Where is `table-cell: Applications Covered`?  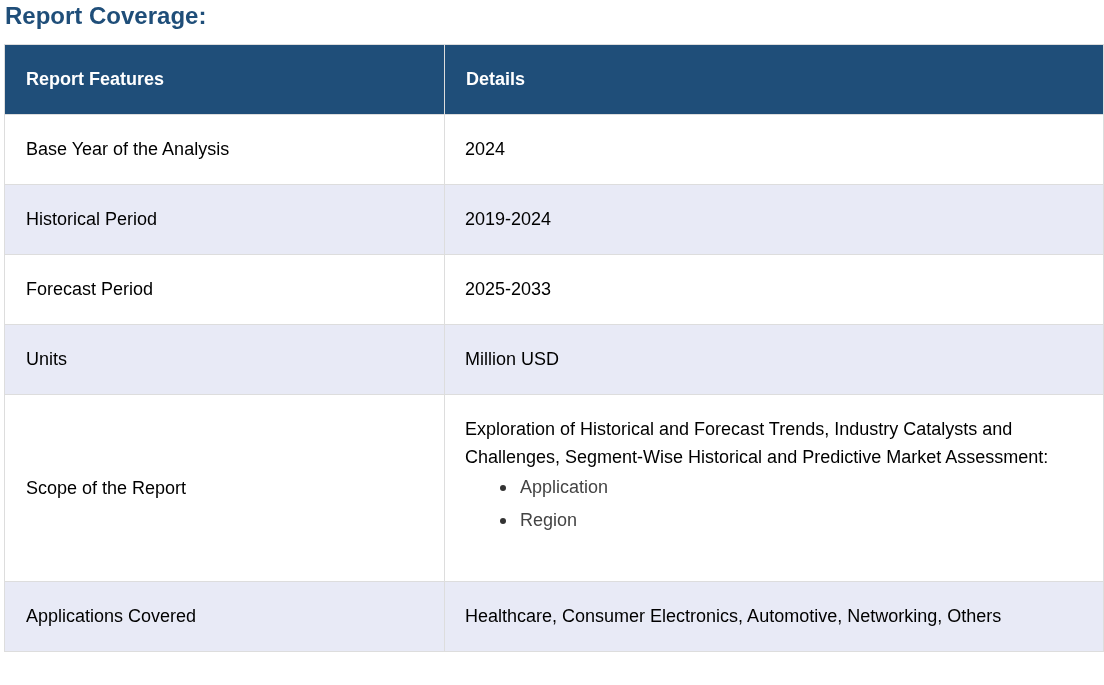 table-cell: Applications Covered is located at coordinates (224, 616).